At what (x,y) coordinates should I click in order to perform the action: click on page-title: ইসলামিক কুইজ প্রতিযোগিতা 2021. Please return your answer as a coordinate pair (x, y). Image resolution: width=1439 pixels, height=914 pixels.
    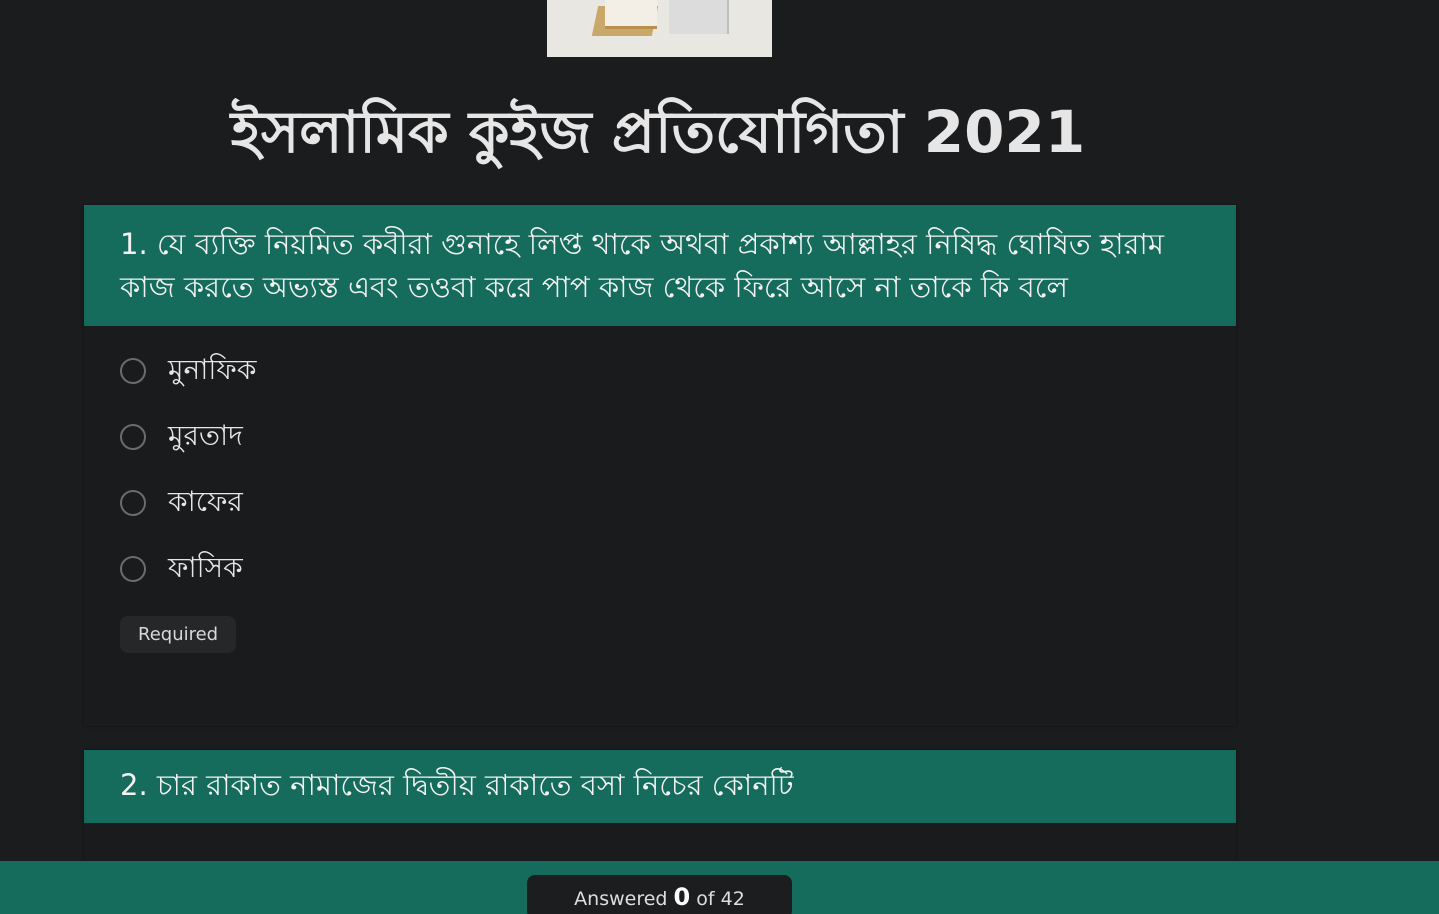
    Looking at the image, I should click on (658, 132).